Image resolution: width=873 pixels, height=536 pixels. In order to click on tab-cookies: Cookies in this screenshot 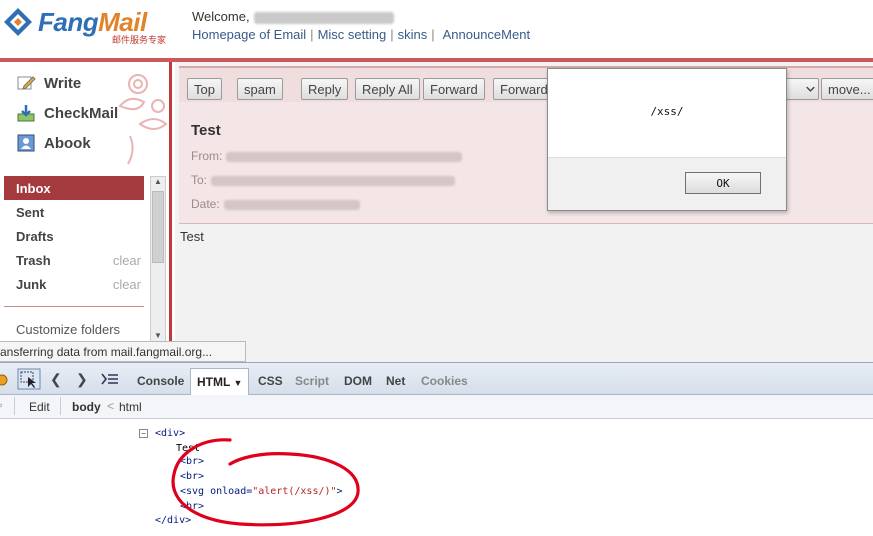, I will do `click(444, 381)`.